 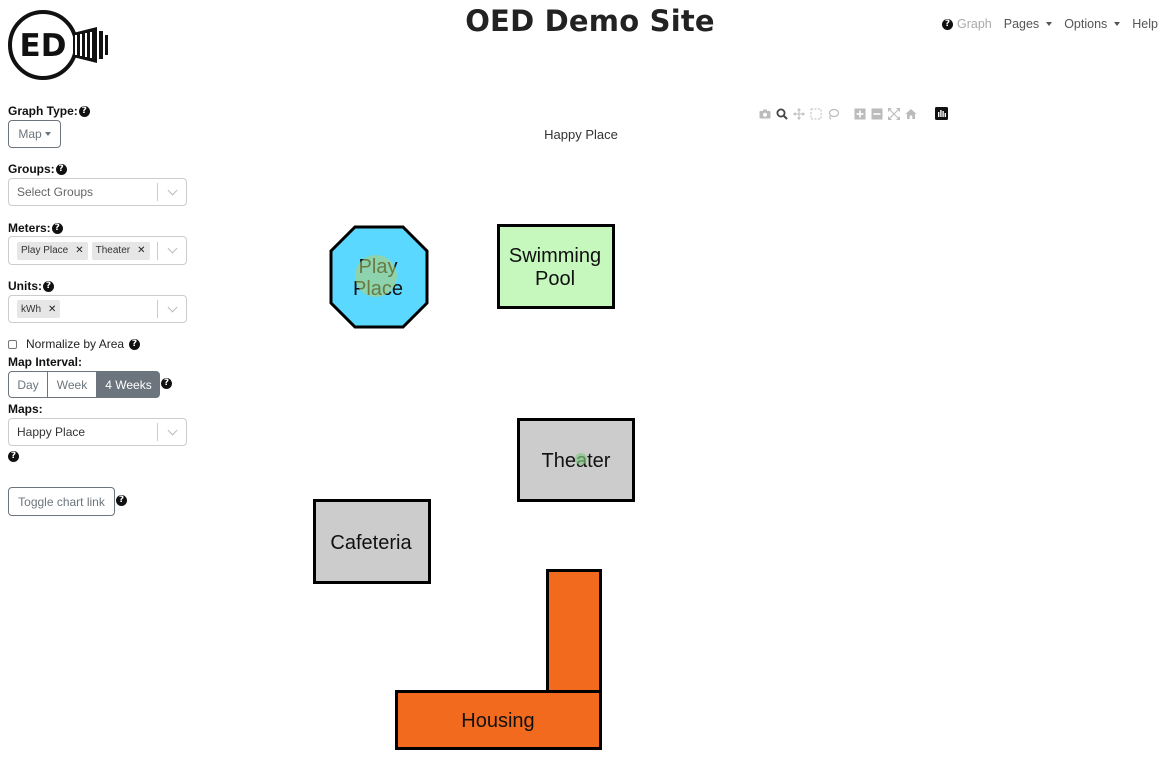 What do you see at coordinates (555, 279) in the screenshot?
I see `building-label-swimming-pool-2: Pool` at bounding box center [555, 279].